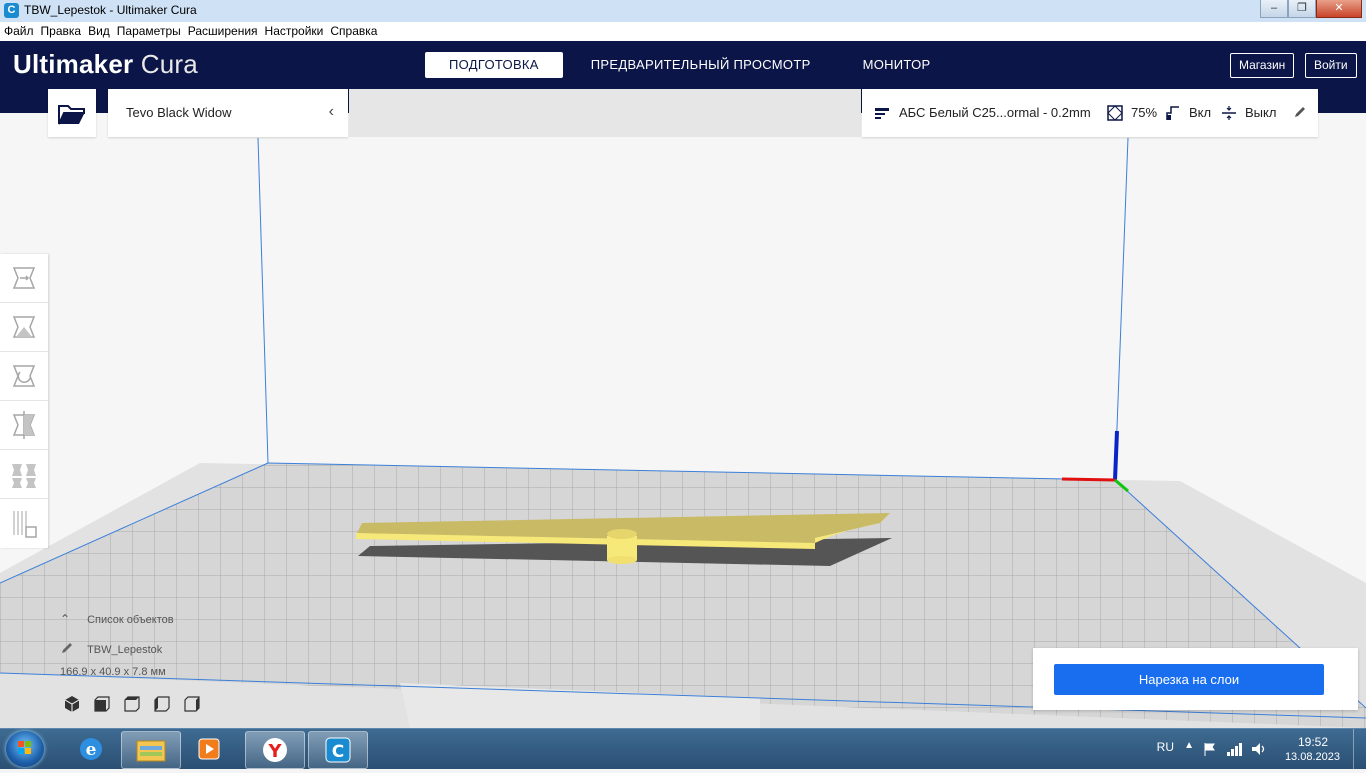 This screenshot has height=773, width=1366. I want to click on window-title: TBW_Lepestok - Ultimaker Cura, so click(110, 10).